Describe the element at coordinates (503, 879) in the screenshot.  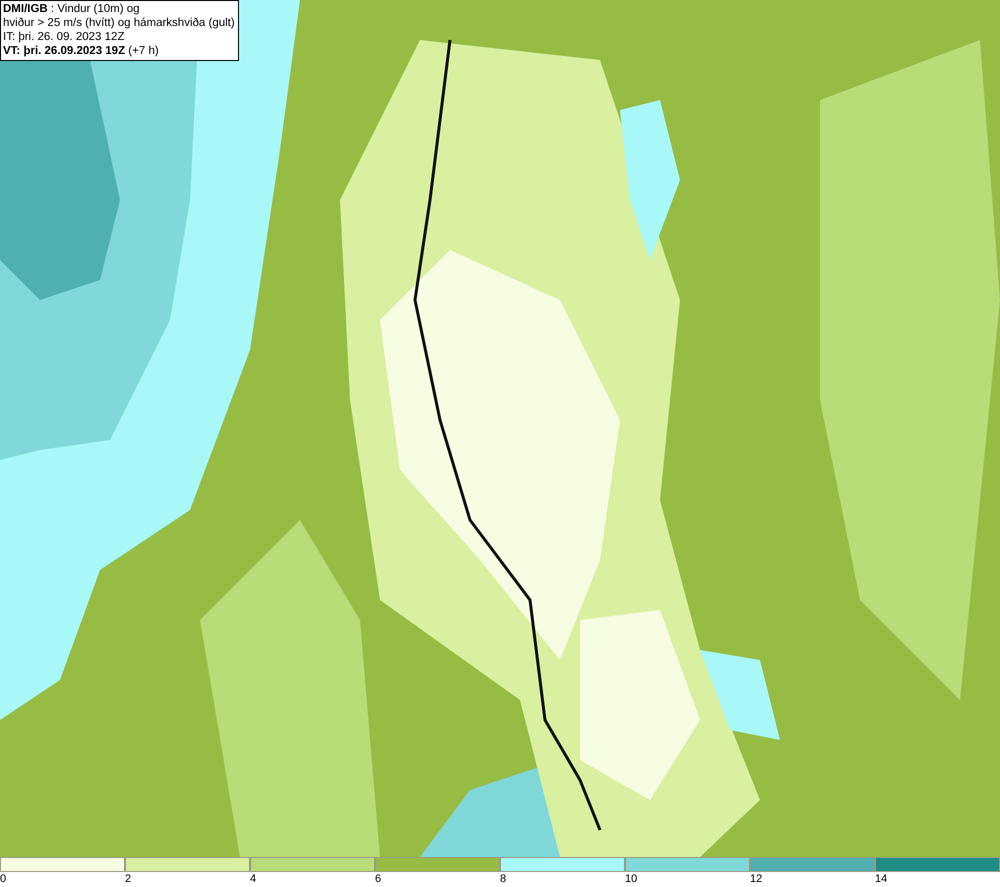
I see `legend-label: 8` at that location.